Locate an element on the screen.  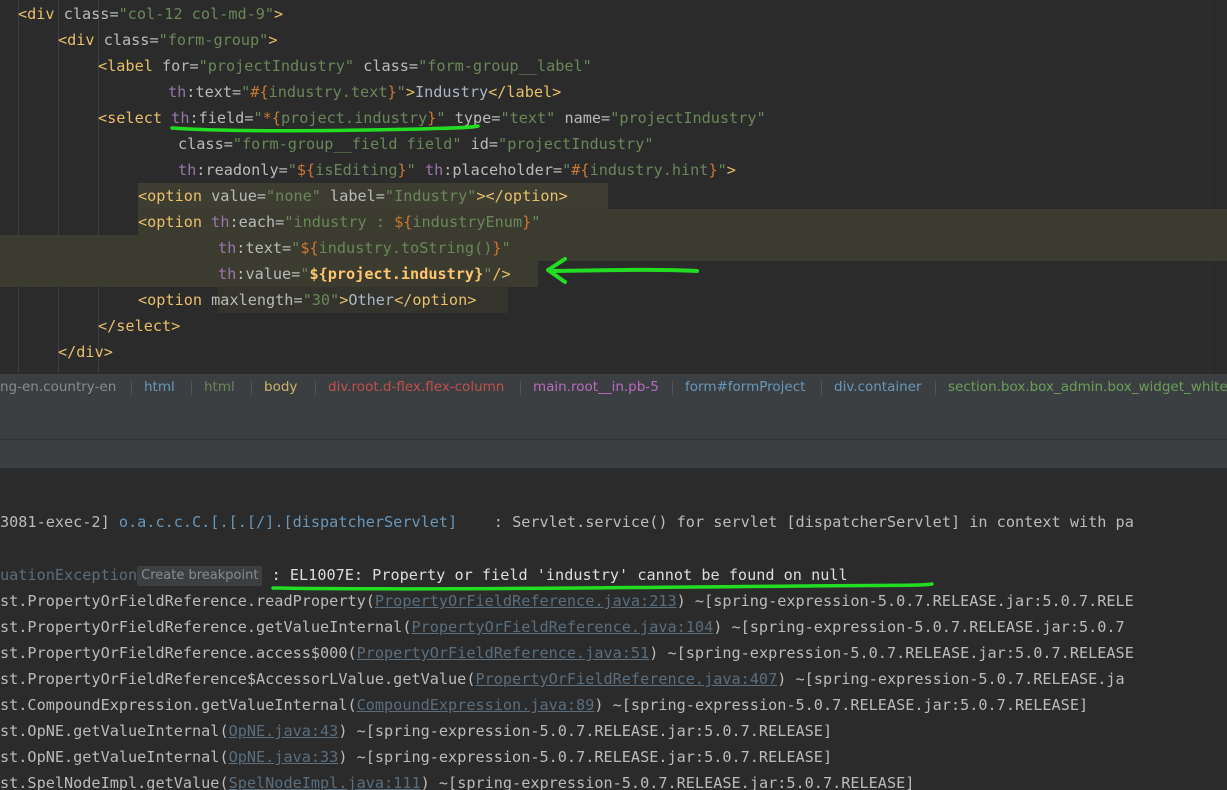
breadcrumb-item: div.container is located at coordinates (878, 387).